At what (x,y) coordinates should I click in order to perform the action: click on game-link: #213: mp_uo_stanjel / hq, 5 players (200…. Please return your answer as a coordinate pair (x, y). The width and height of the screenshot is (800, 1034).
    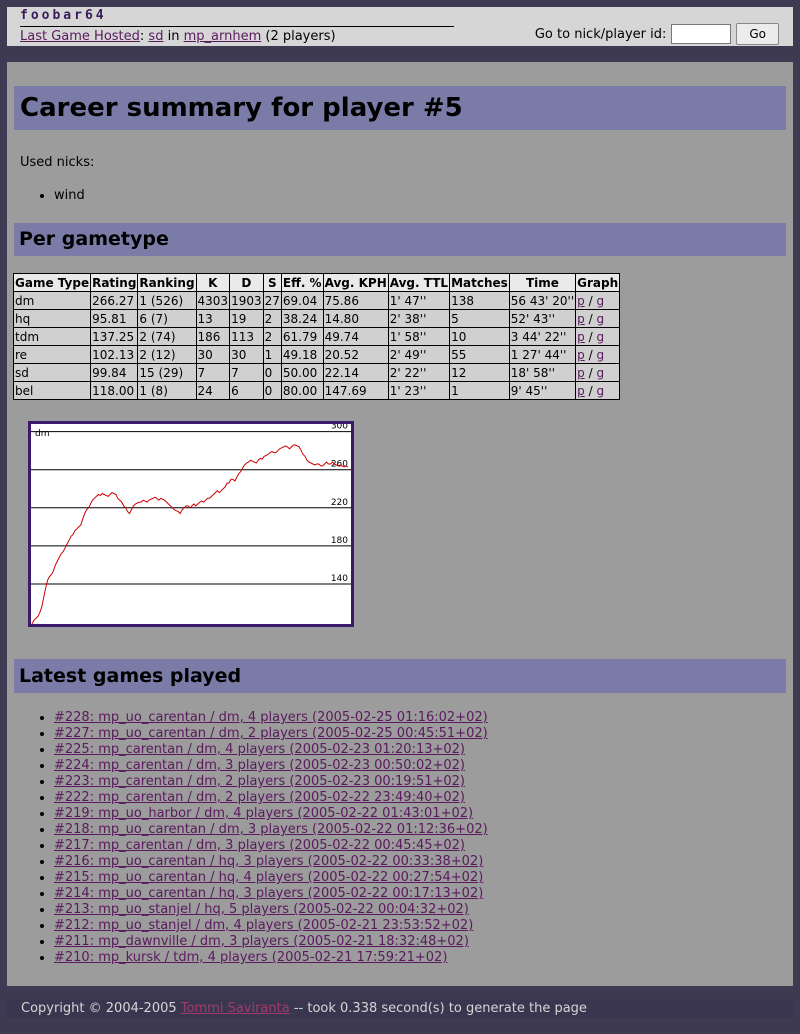
    Looking at the image, I should click on (261, 909).